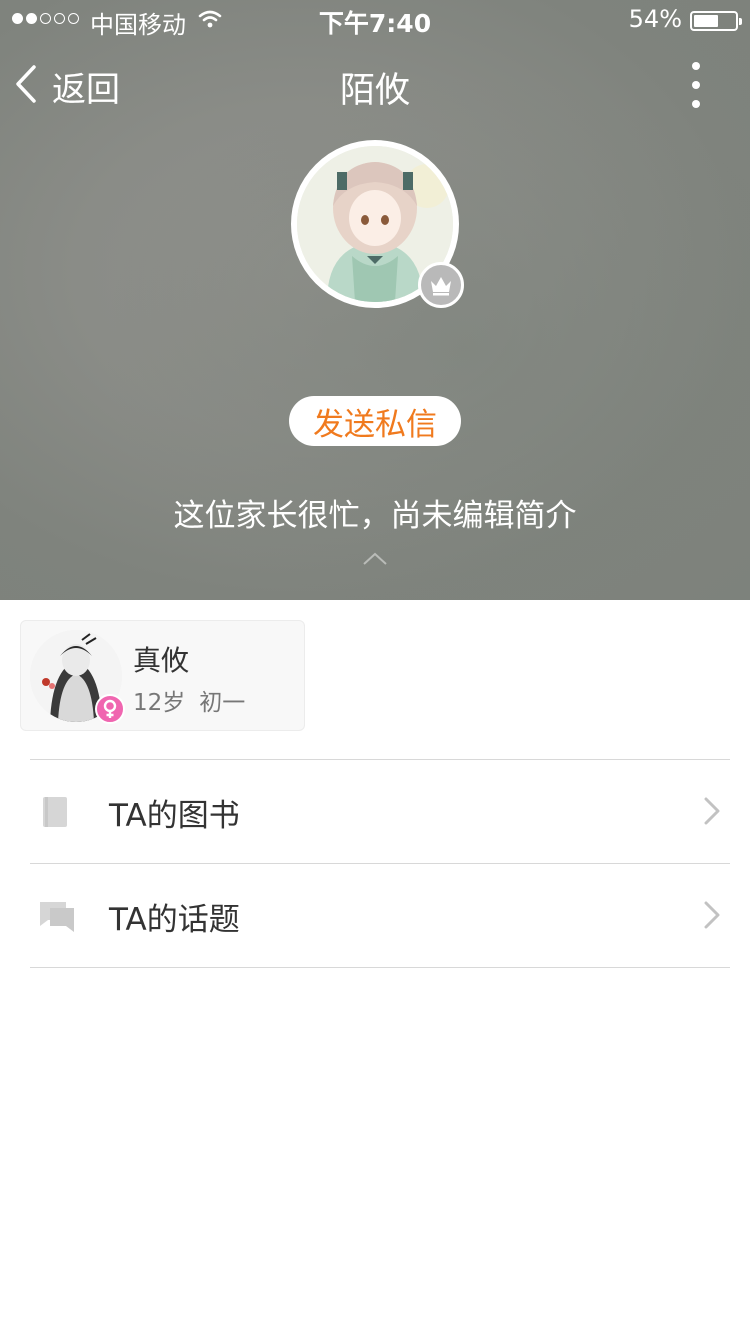 The width and height of the screenshot is (750, 1334). I want to click on child-name: 真攸, so click(161, 660).